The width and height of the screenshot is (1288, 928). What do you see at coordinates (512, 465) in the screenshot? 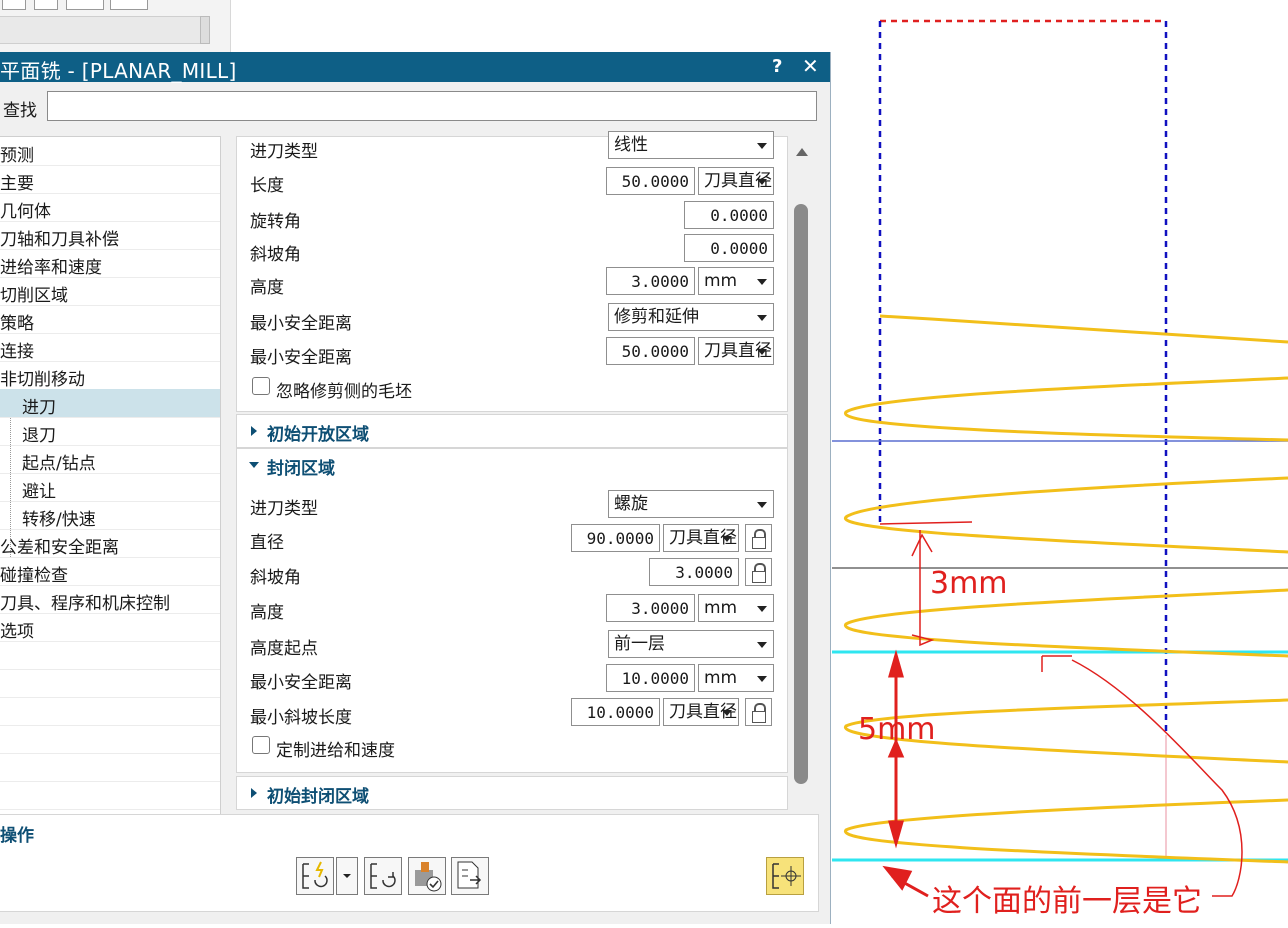
I see `section-closed-area: 封闭区域` at bounding box center [512, 465].